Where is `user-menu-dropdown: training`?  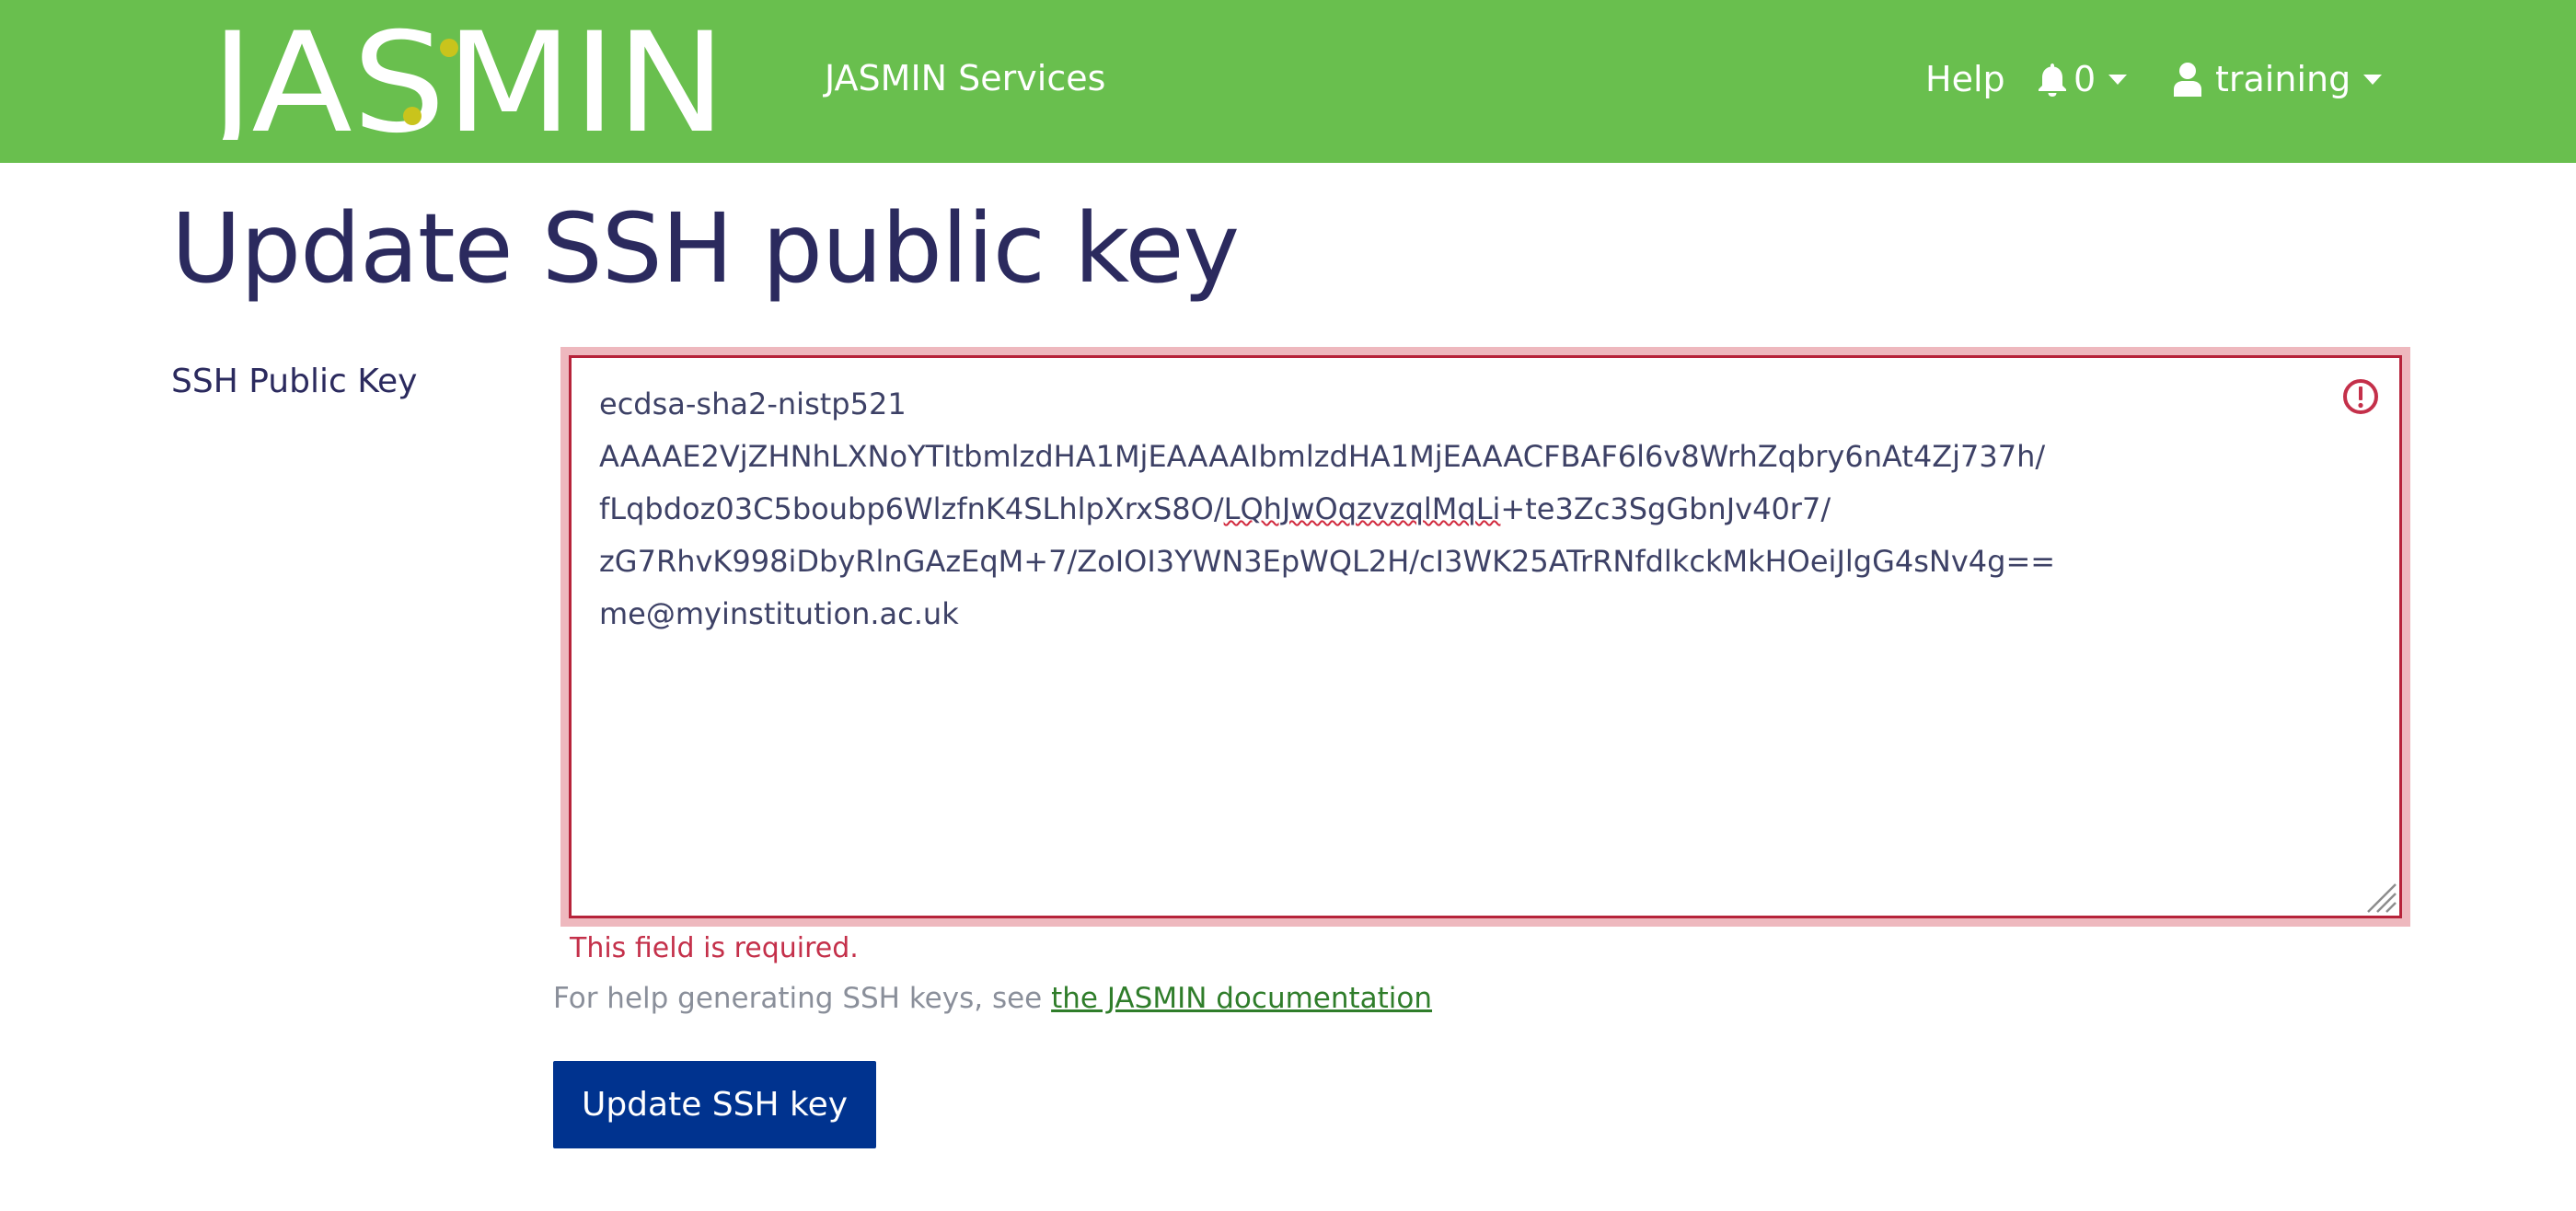
user-menu-dropdown: training is located at coordinates (2278, 79).